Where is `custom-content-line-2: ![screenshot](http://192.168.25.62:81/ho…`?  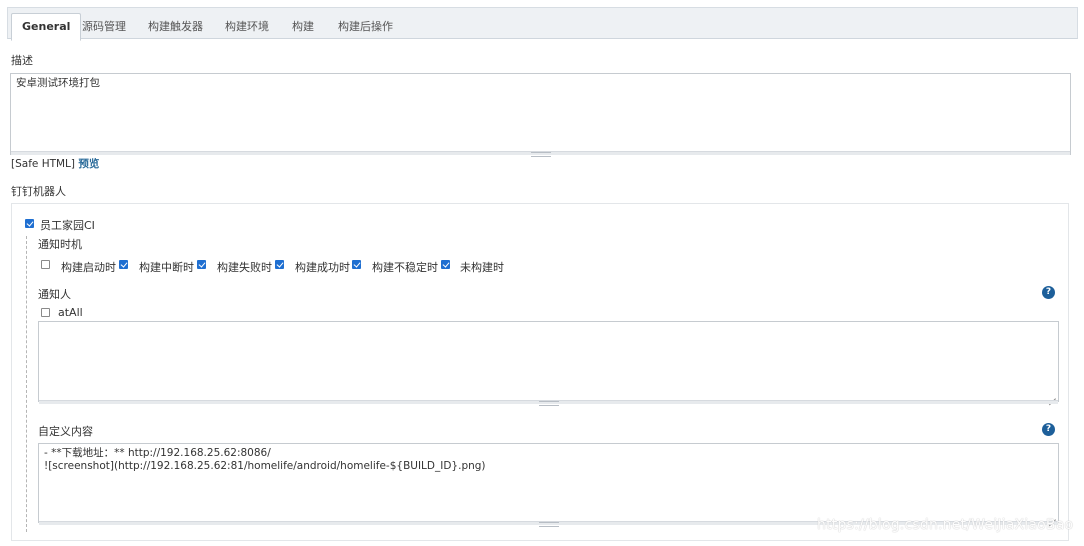
custom-content-line-2: ![screenshot](http://192.168.25.62:81/ho… is located at coordinates (265, 466).